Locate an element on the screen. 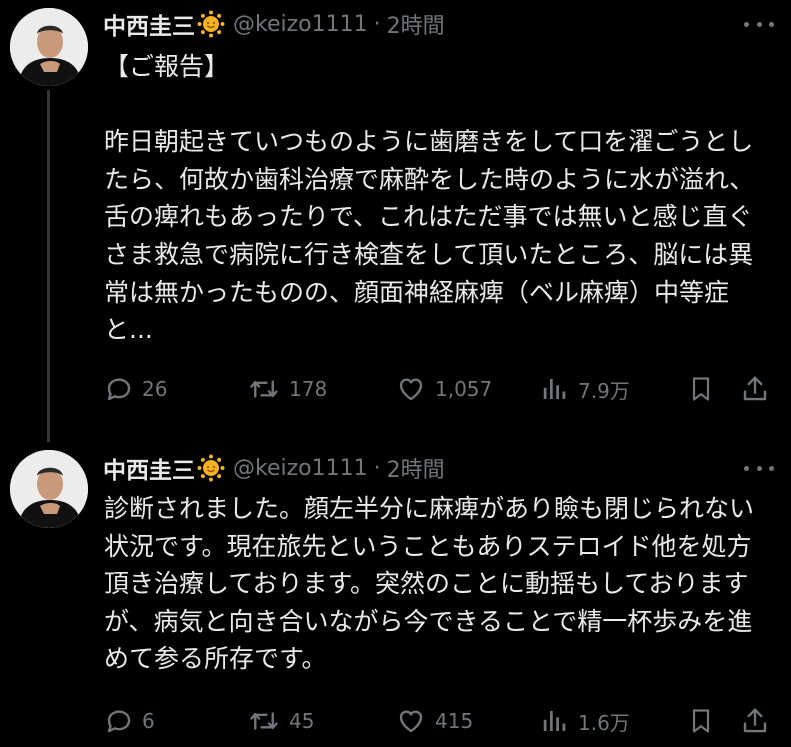 The image size is (791, 747). views-button: 7.9万 is located at coordinates (585, 389).